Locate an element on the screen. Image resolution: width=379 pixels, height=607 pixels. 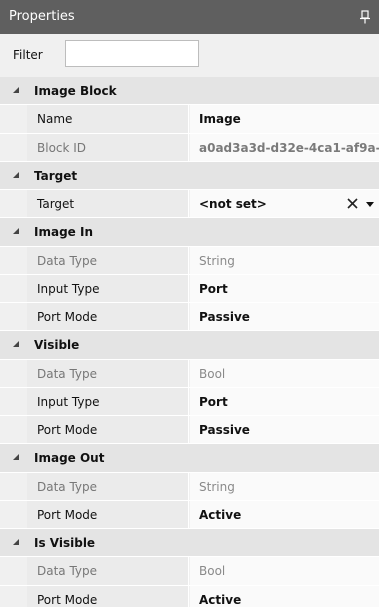
panel-titlebar: Properties is located at coordinates (189, 17).